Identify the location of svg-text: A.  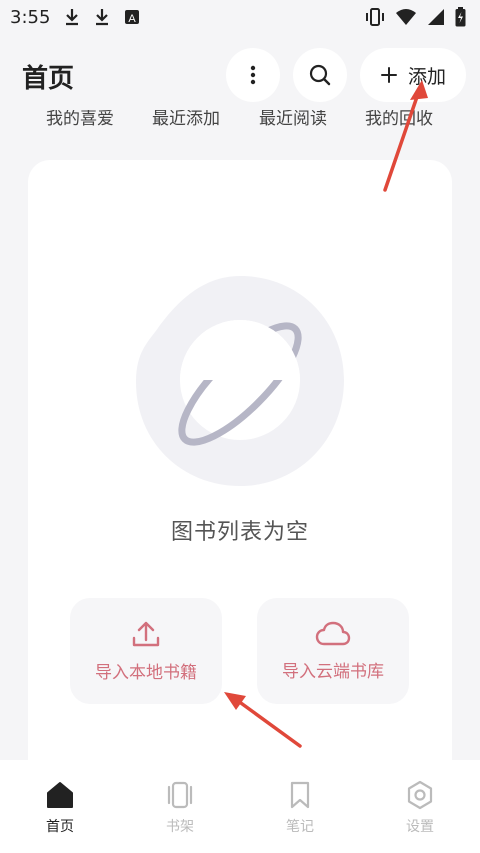
(133, 19).